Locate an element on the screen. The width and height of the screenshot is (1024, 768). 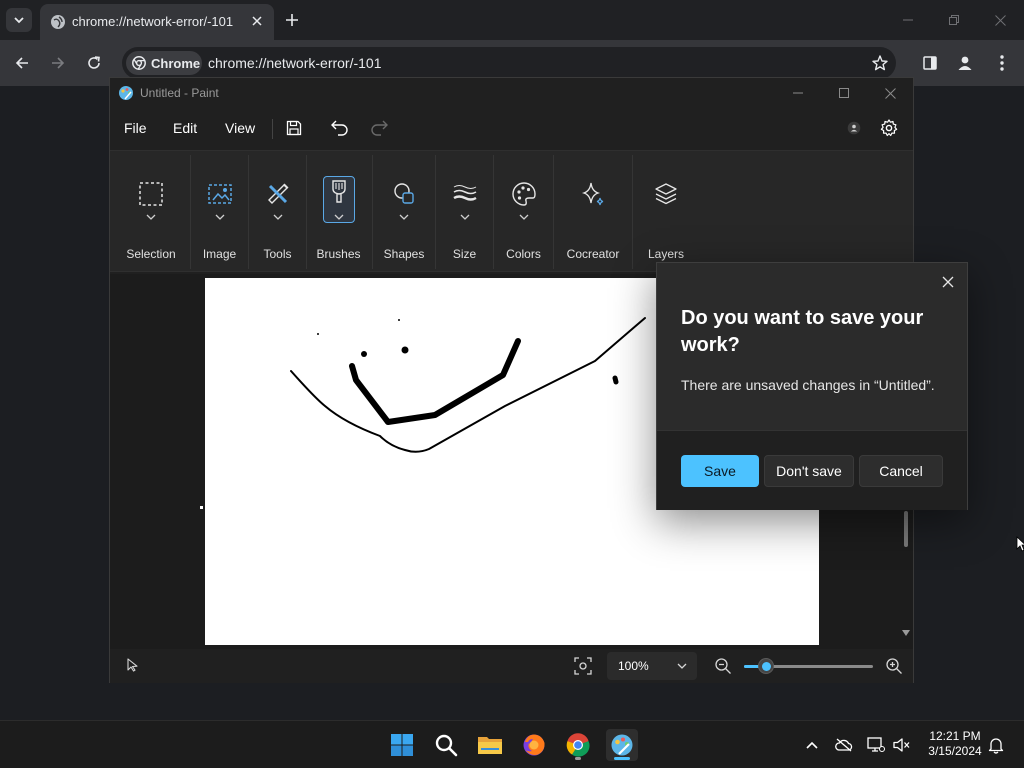
bell-icon is located at coordinates (996, 746).